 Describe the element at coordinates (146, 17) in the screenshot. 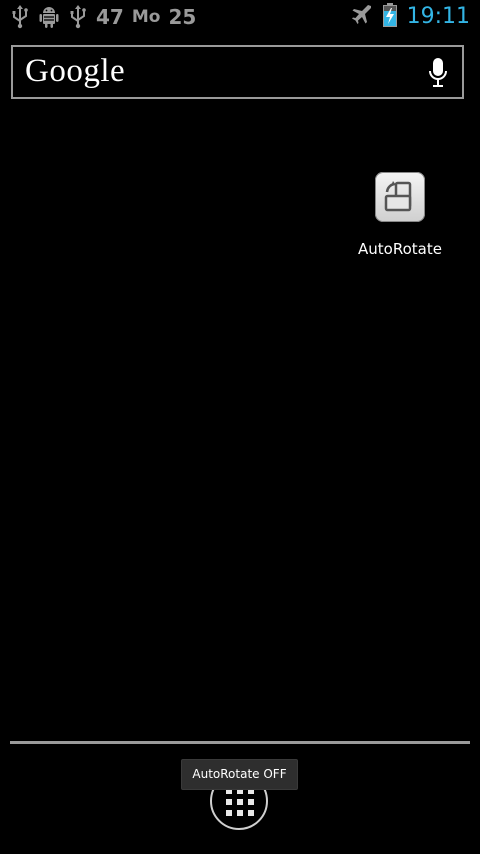

I see `status-carrier-label: Mo` at that location.